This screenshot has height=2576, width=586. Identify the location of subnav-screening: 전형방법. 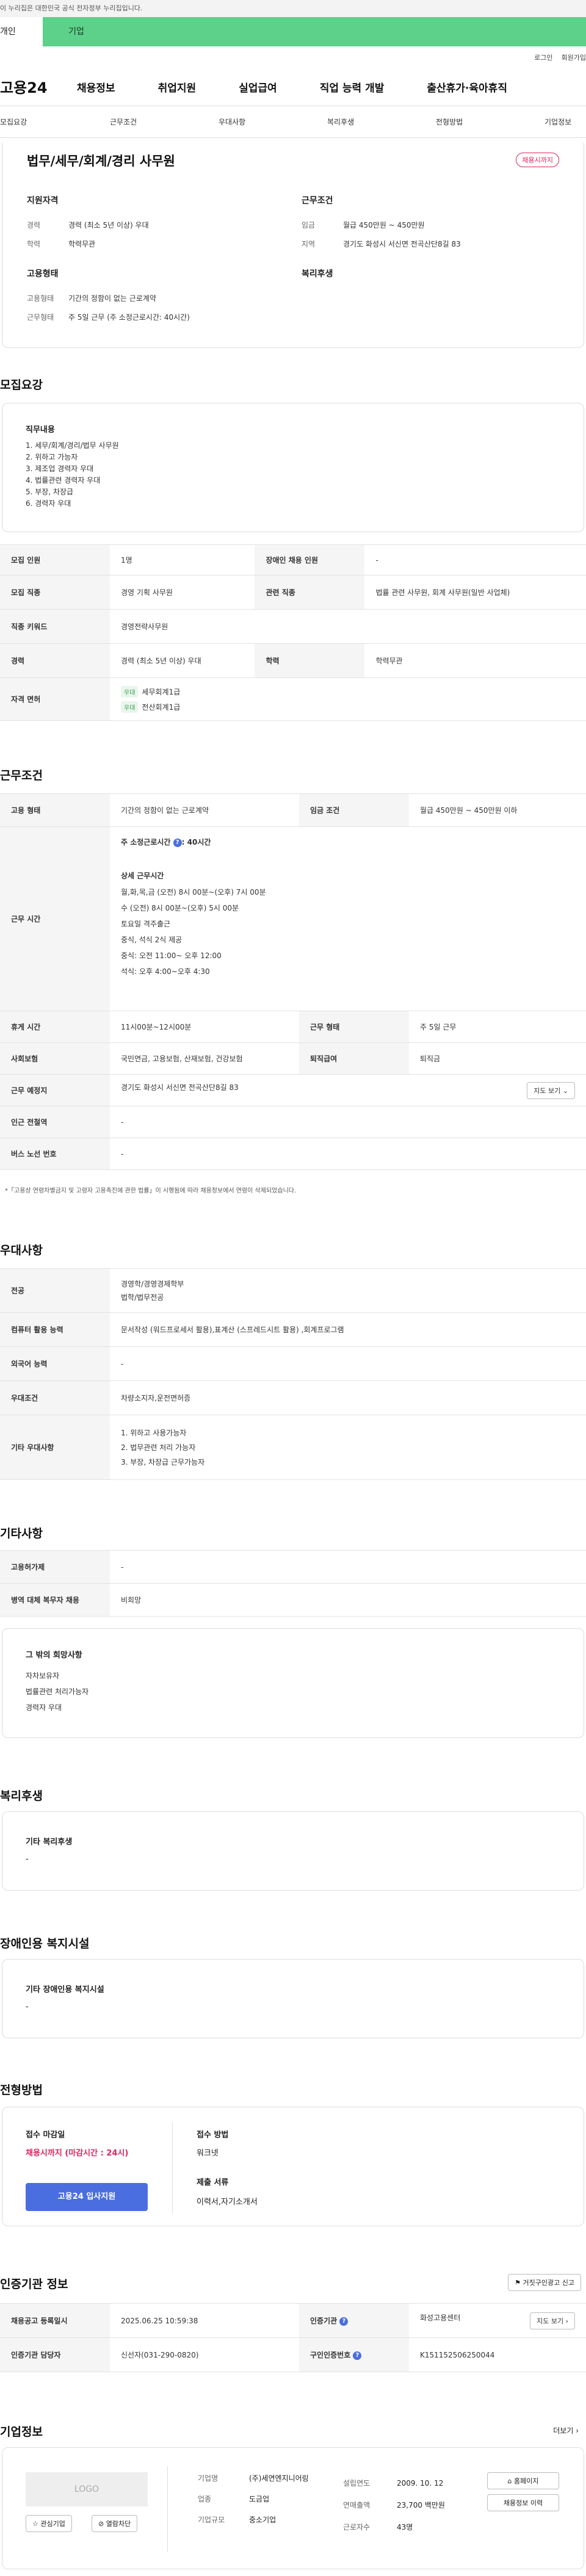
(449, 122).